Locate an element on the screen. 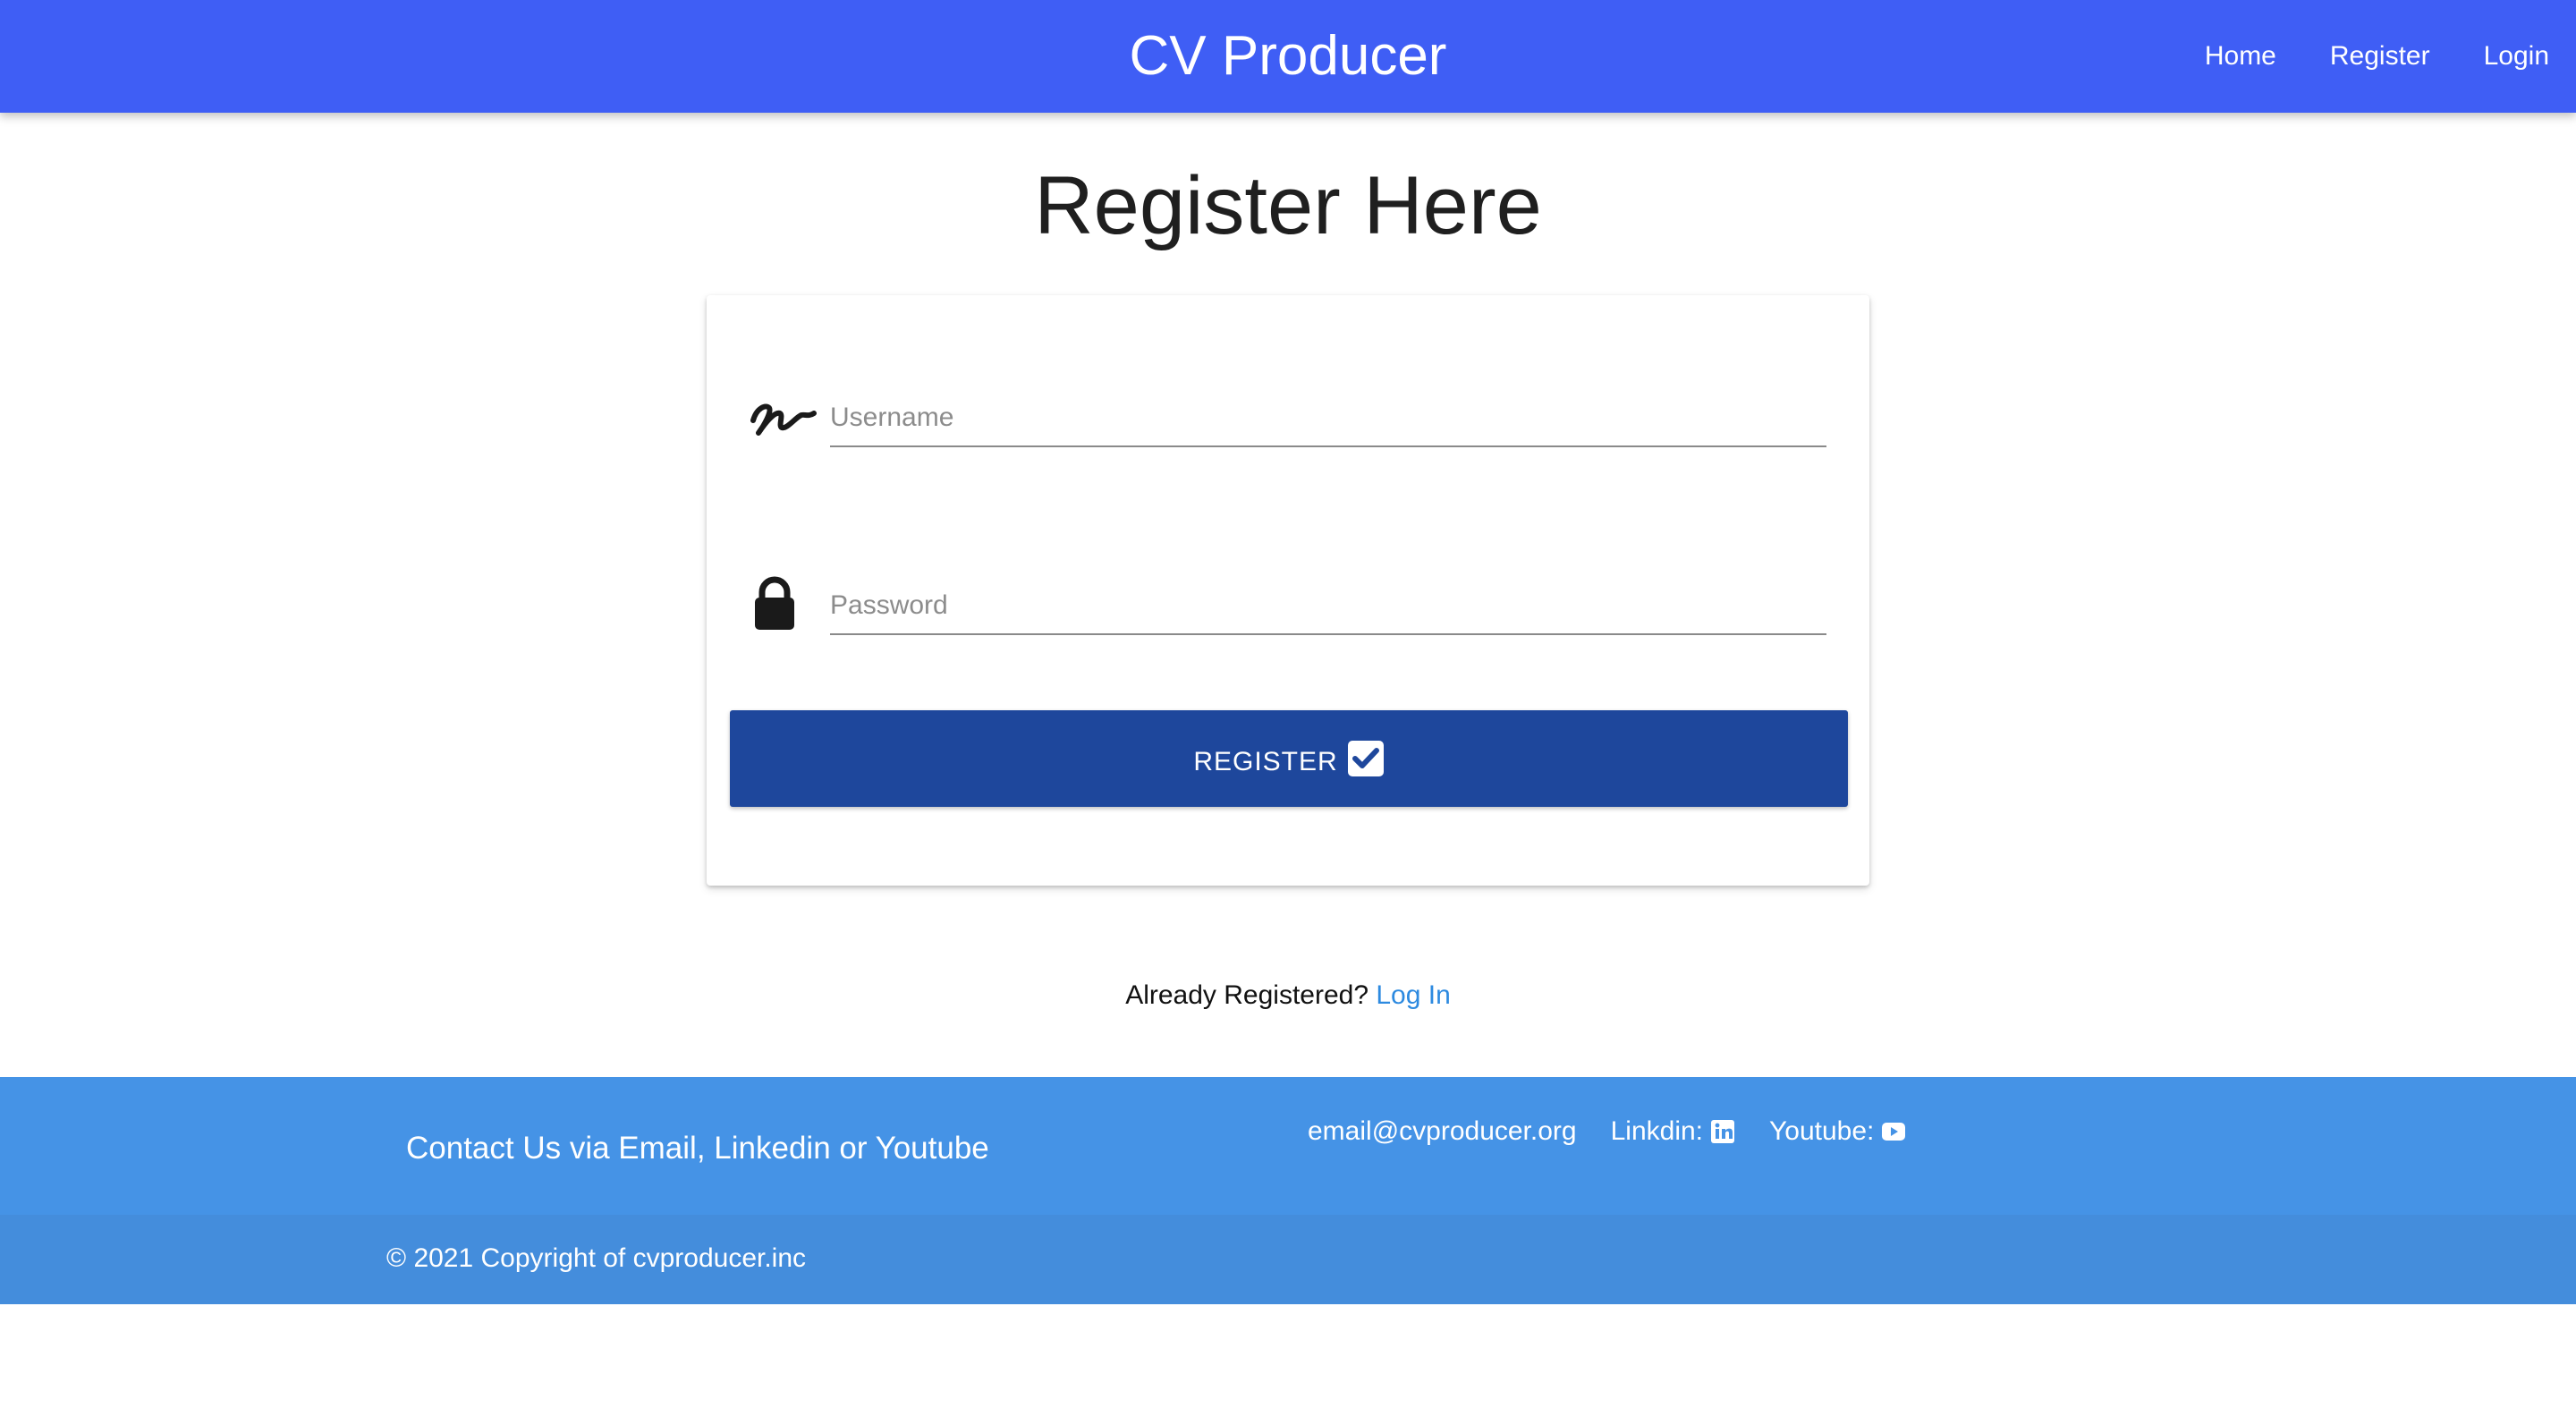 The image size is (2576, 1408). password-row is located at coordinates (1289, 595).